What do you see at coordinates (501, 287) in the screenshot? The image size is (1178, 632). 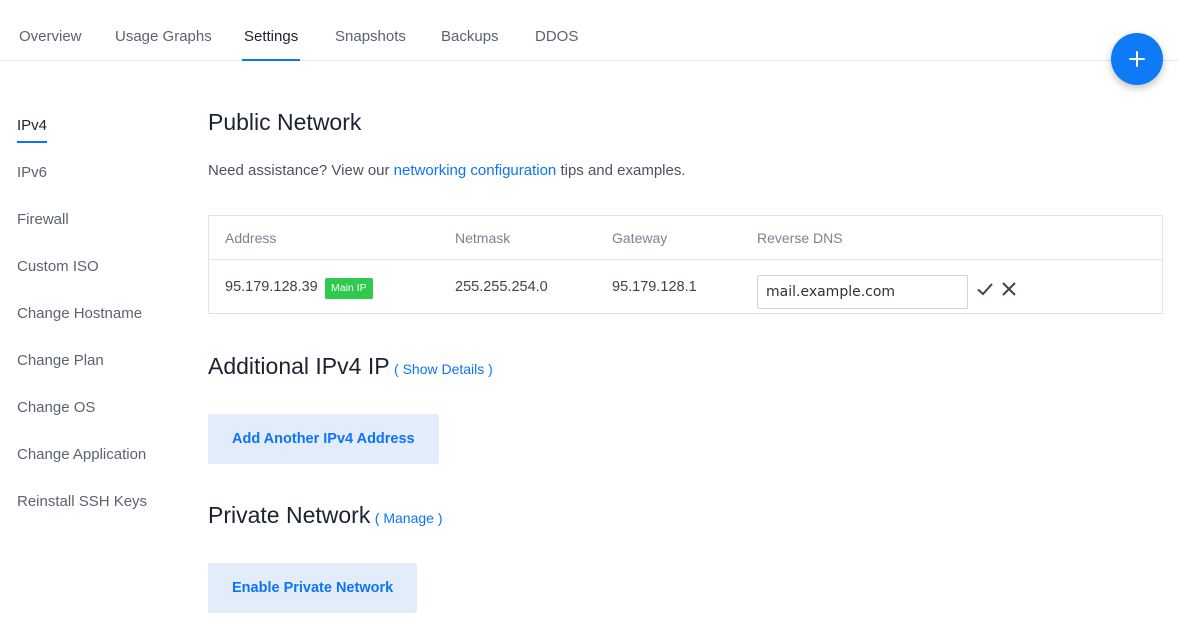 I see `netmask-value: 255.255.254.0` at bounding box center [501, 287].